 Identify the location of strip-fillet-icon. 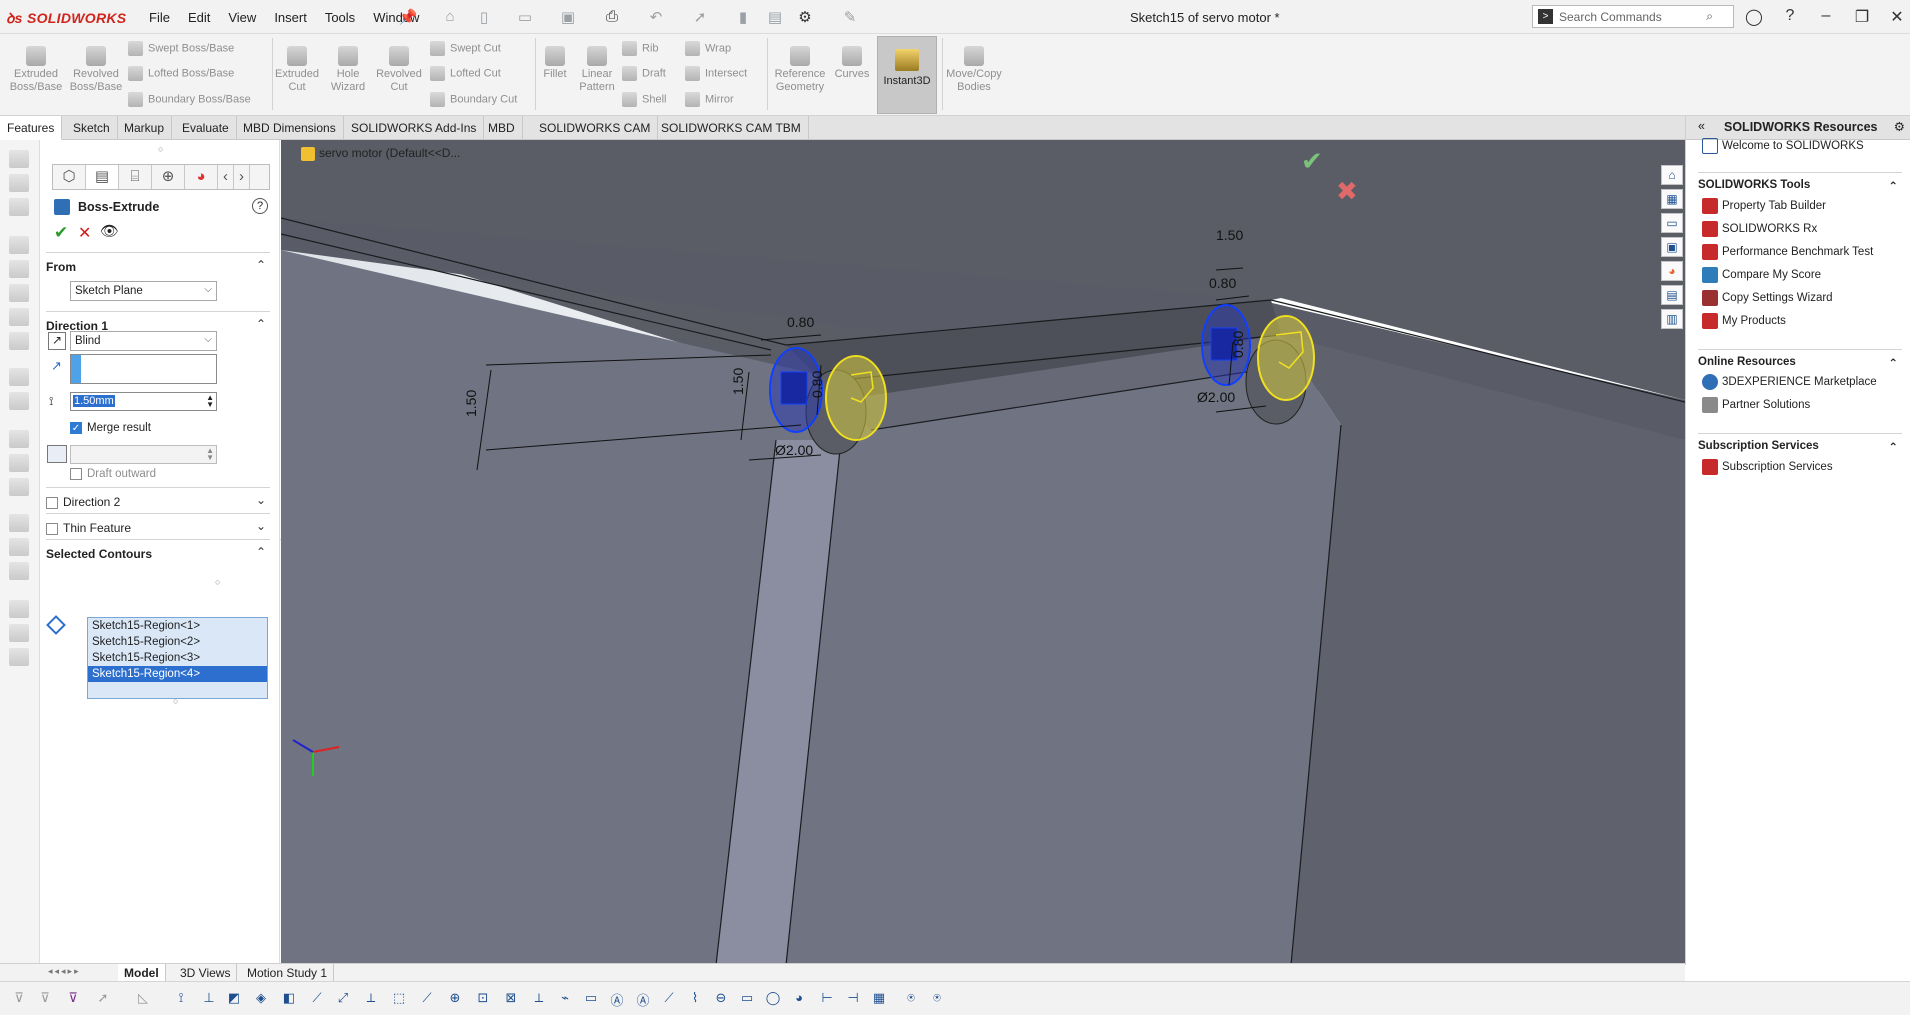
(19, 377).